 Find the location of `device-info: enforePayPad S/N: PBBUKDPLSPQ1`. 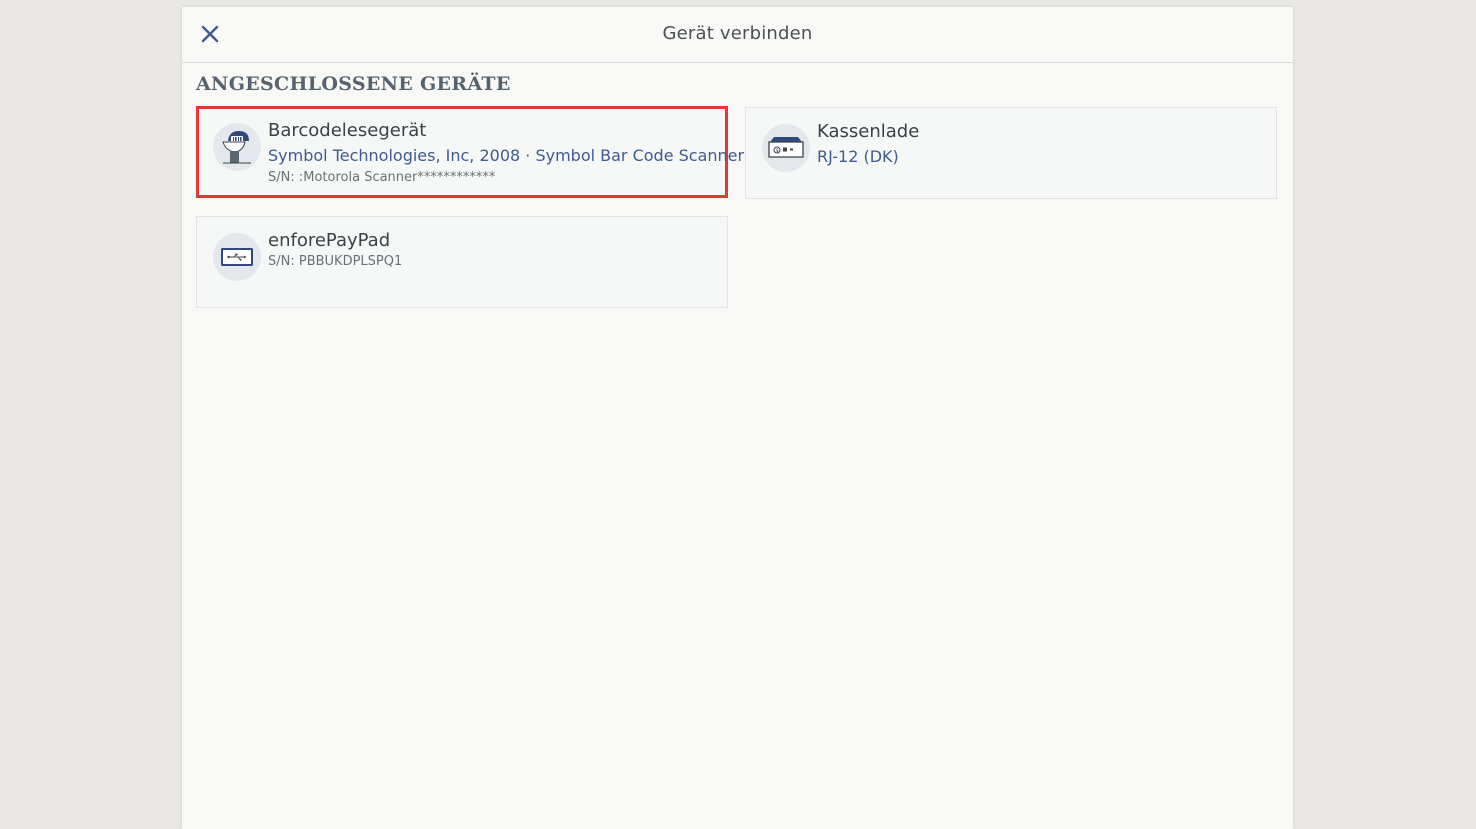

device-info: enforePayPad S/N: PBBUKDPLSPQ1 is located at coordinates (492, 250).